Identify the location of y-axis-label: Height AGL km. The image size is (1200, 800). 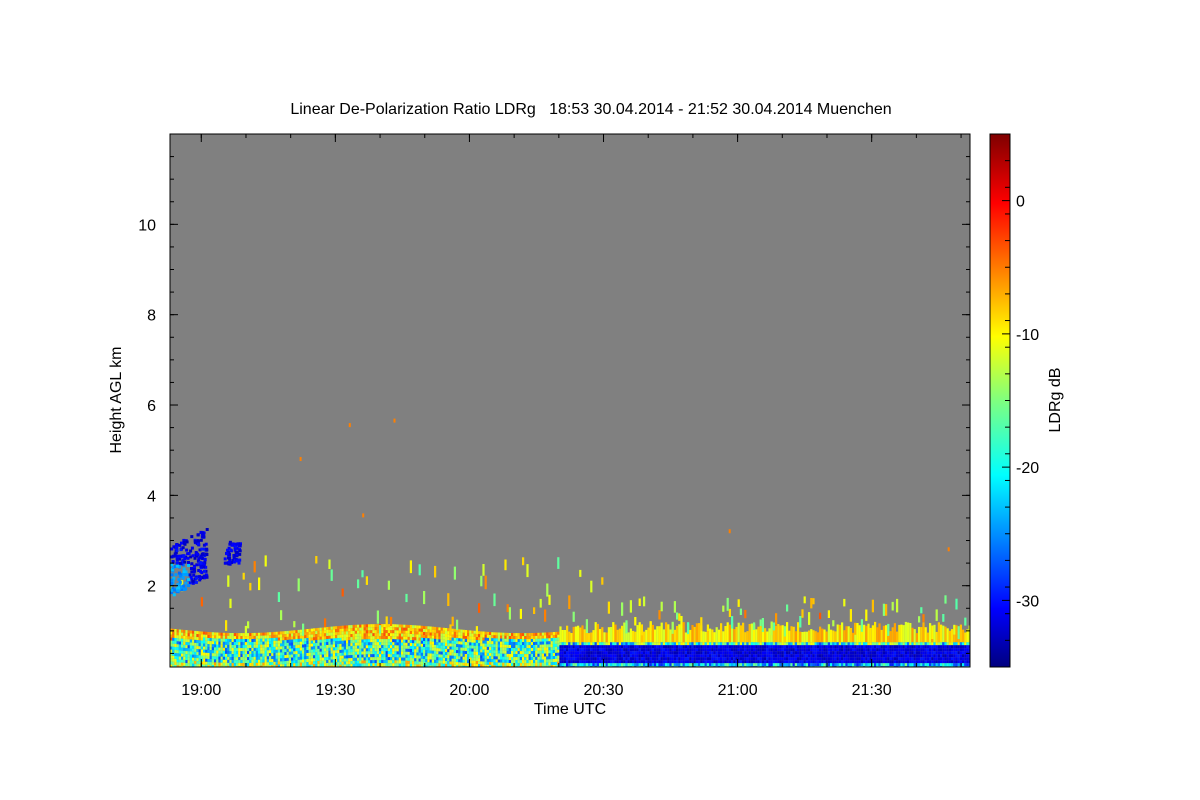
(116, 399).